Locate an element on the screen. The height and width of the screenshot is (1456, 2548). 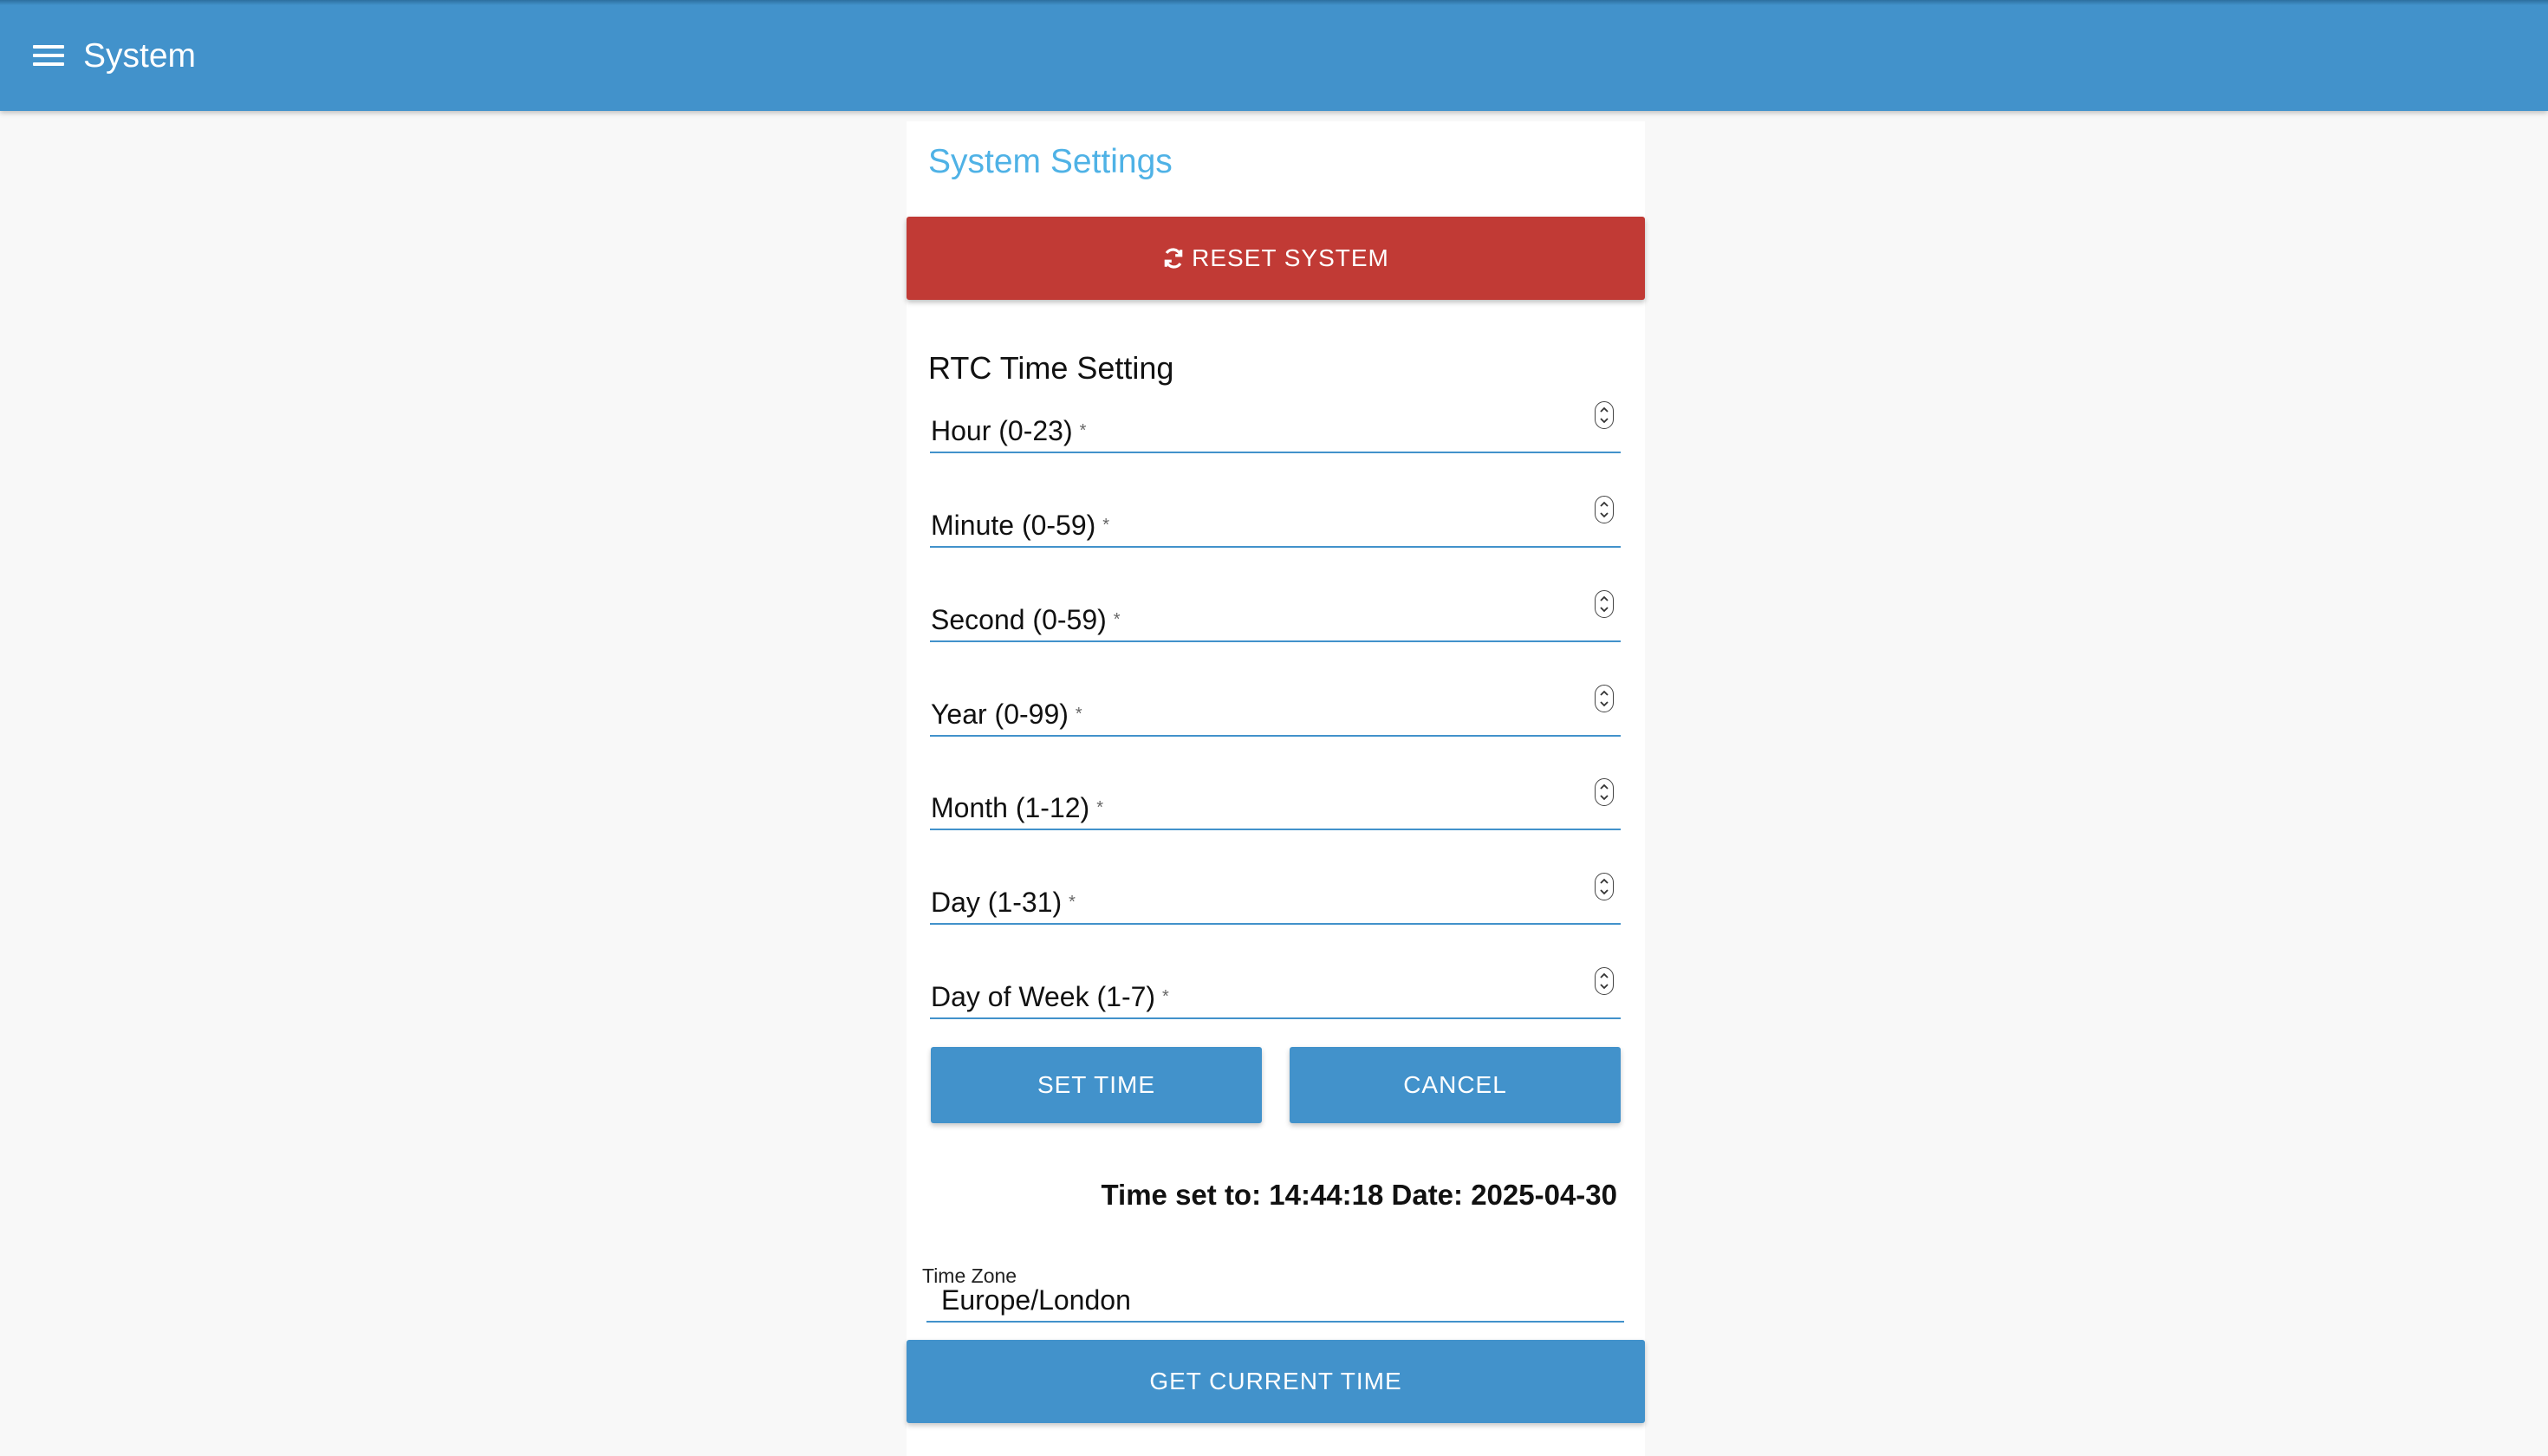
hour-field: Hour (0-23) * is located at coordinates (1275, 425).